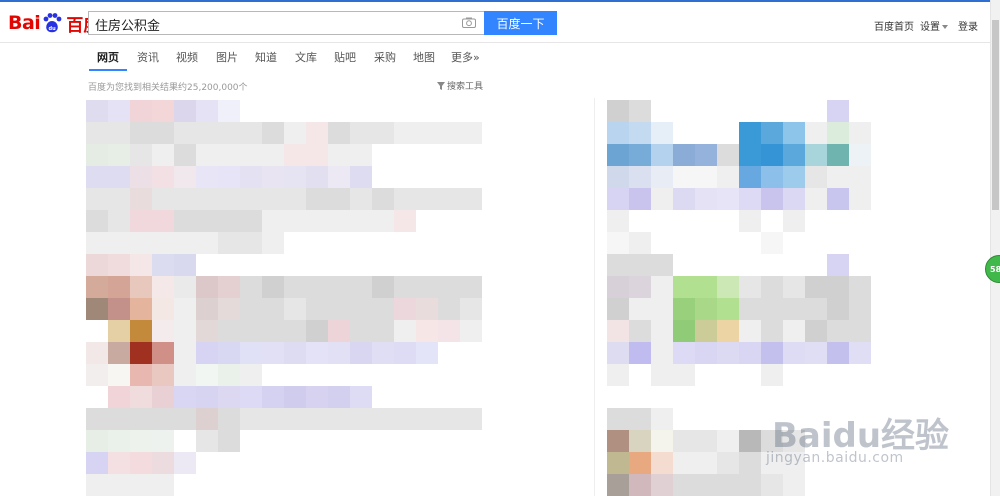 The width and height of the screenshot is (1000, 496). I want to click on search-input: 住房公积金, so click(286, 23).